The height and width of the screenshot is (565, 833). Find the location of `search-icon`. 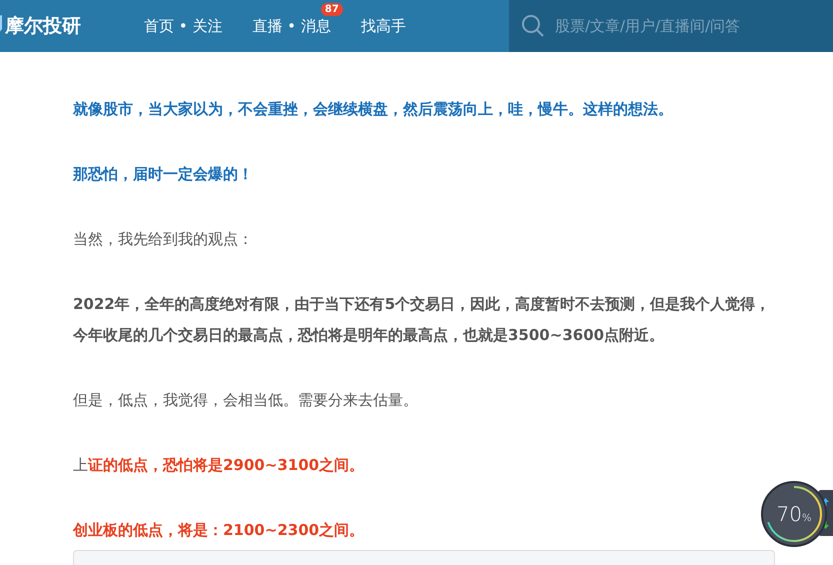

search-icon is located at coordinates (533, 26).